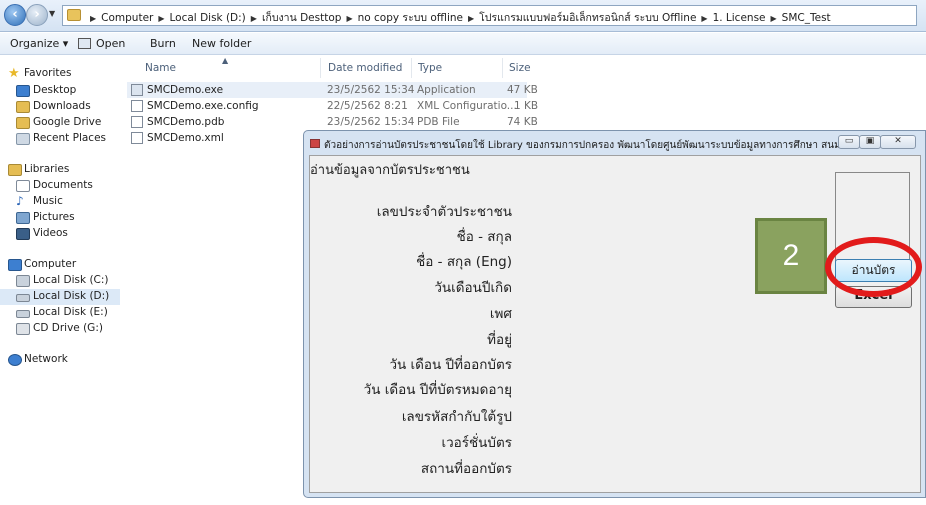  What do you see at coordinates (500, 314) in the screenshot?
I see `label-gender: เพศ` at bounding box center [500, 314].